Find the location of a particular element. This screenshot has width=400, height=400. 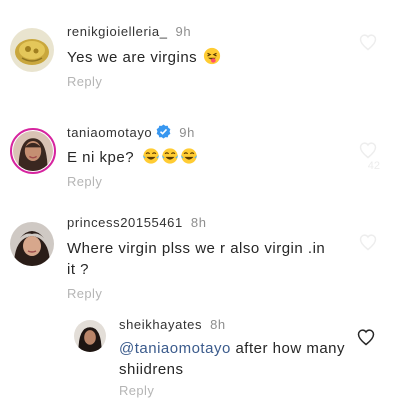

username: princess20155461 is located at coordinates (125, 222).